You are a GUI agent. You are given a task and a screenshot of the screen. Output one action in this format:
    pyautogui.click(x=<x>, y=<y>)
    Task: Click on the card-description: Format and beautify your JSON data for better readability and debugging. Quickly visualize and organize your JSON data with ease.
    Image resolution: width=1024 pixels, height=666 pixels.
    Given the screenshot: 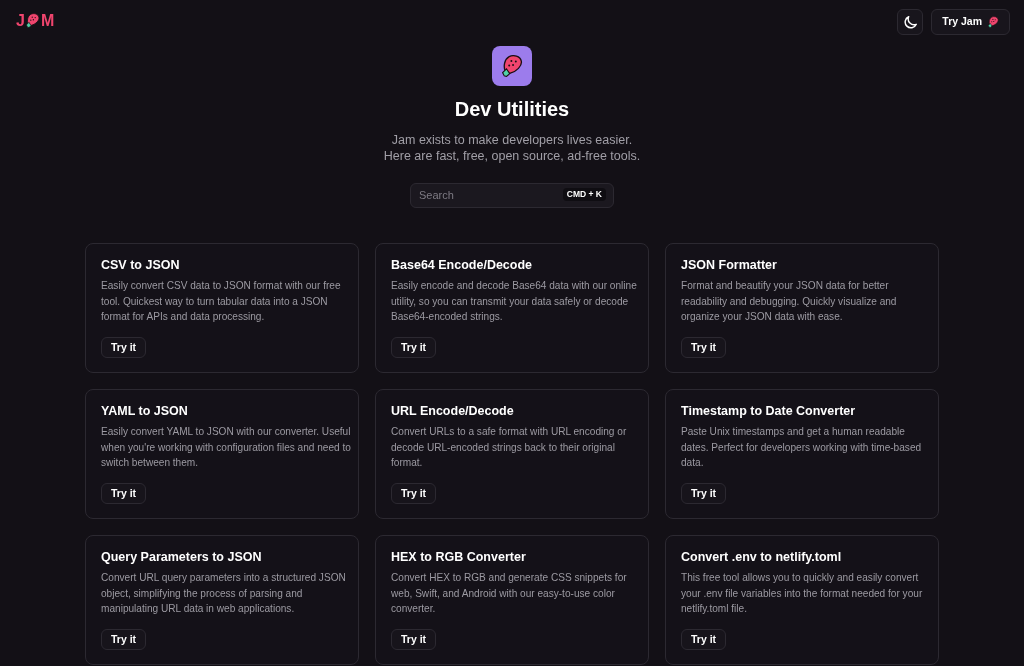 What is the action you would take?
    pyautogui.click(x=789, y=301)
    